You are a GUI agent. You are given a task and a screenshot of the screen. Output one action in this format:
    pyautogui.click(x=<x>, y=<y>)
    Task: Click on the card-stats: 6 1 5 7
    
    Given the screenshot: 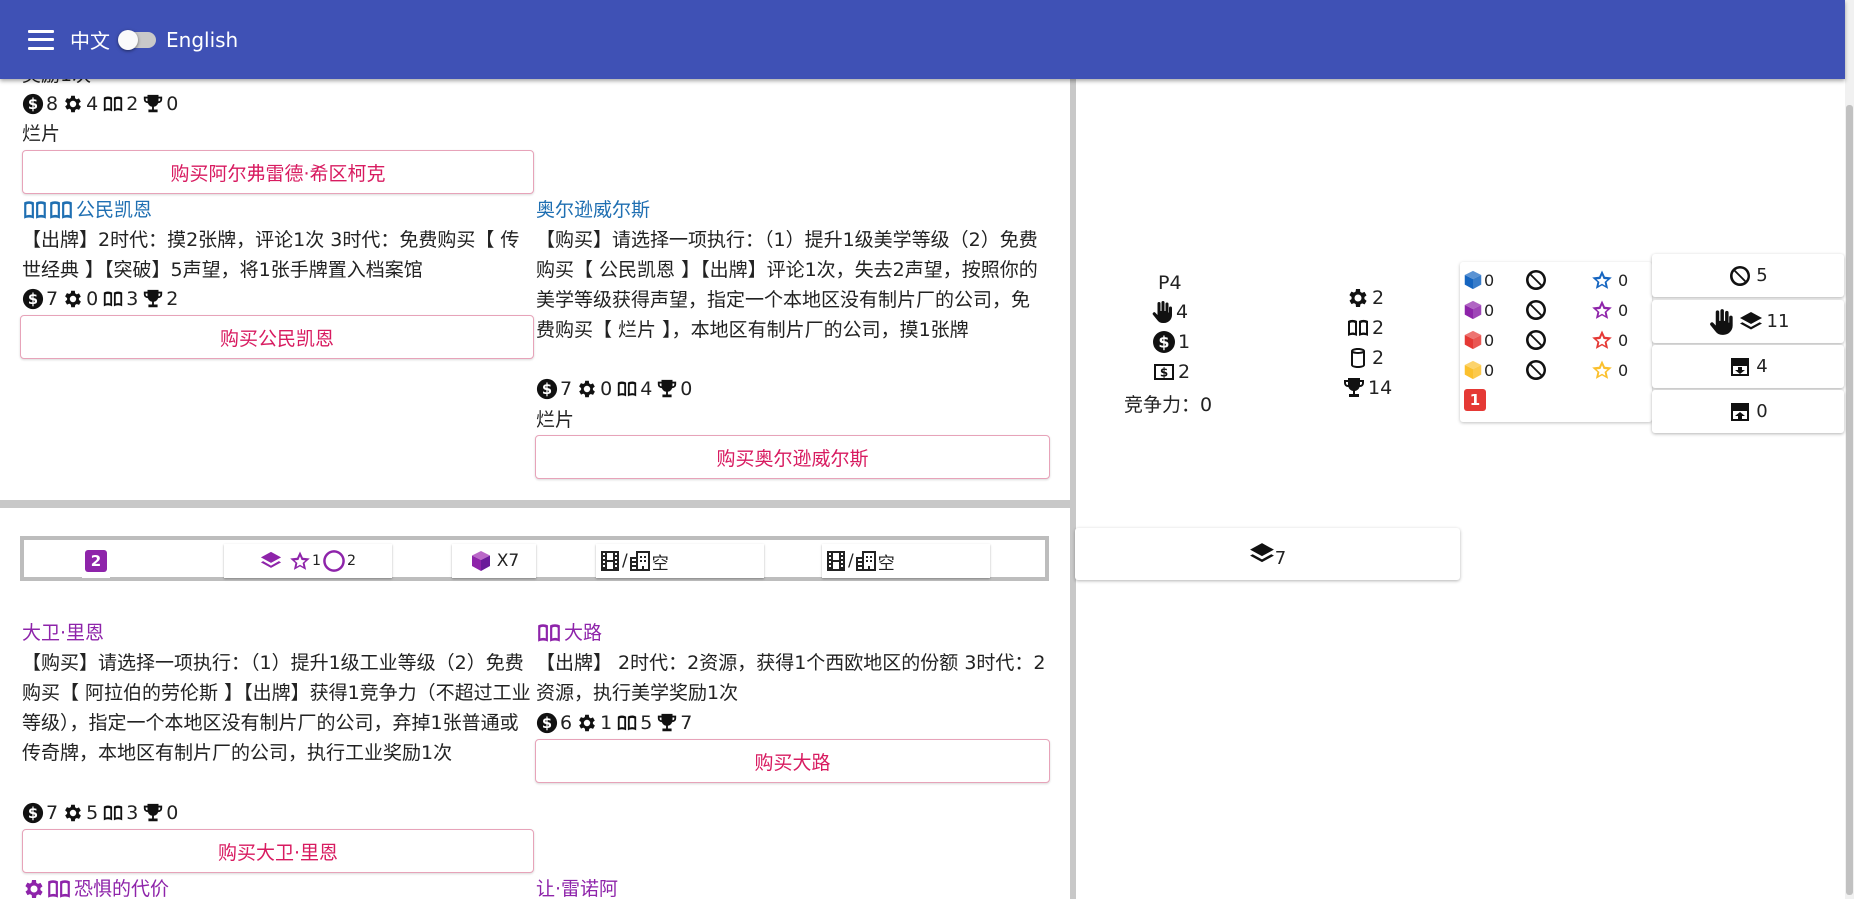 What is the action you would take?
    pyautogui.click(x=616, y=723)
    